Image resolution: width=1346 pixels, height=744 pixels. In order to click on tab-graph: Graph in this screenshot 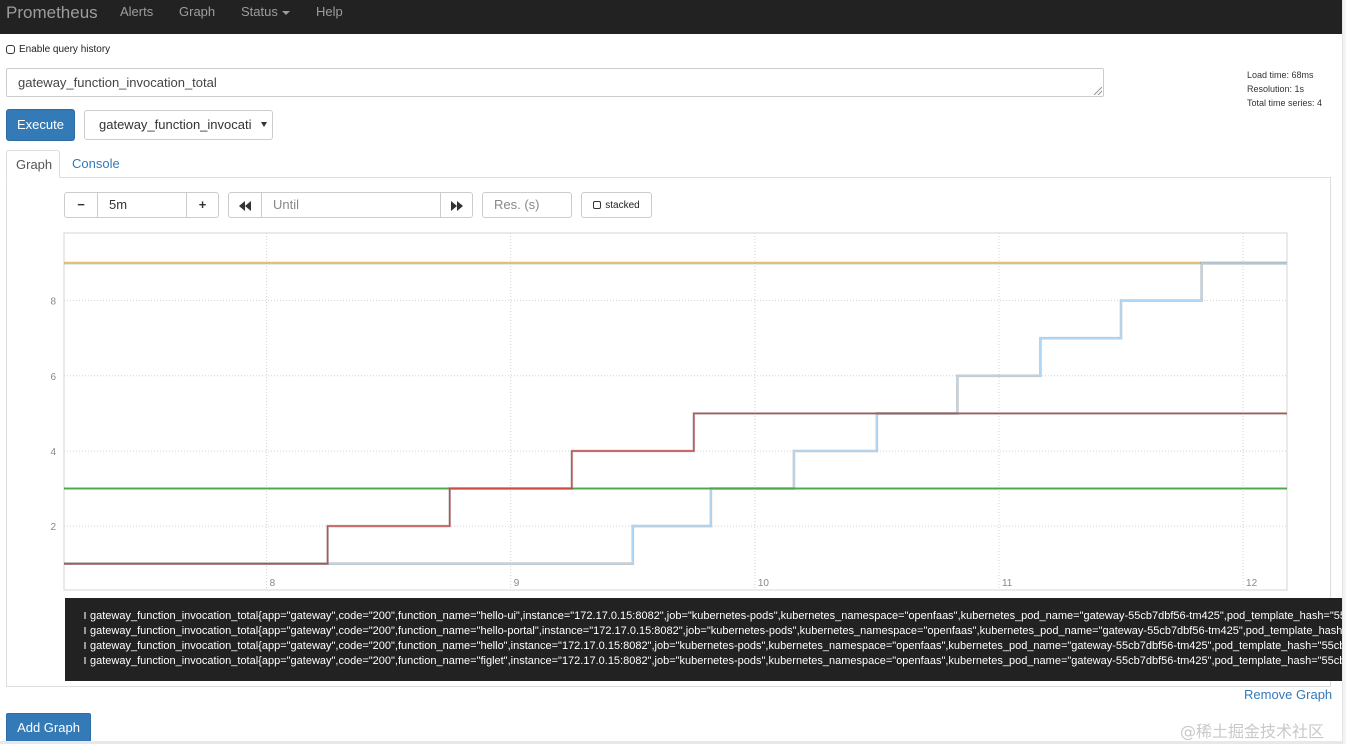, I will do `click(33, 164)`.